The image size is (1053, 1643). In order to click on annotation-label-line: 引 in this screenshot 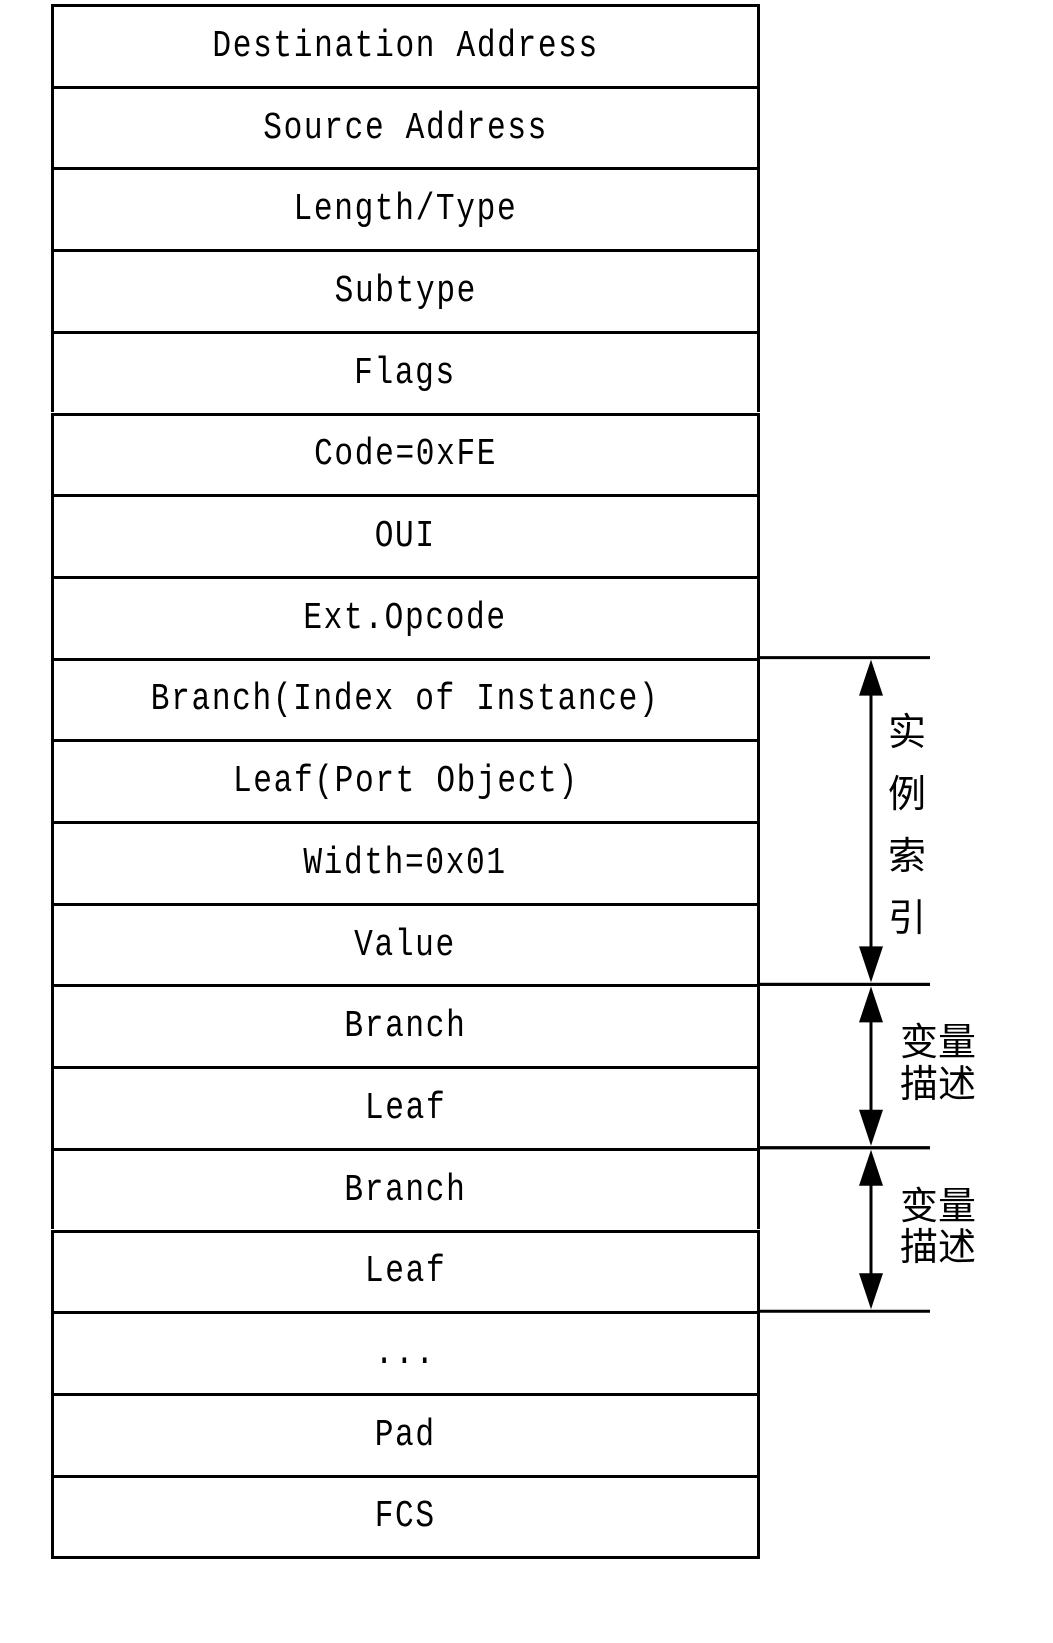, I will do `click(907, 918)`.